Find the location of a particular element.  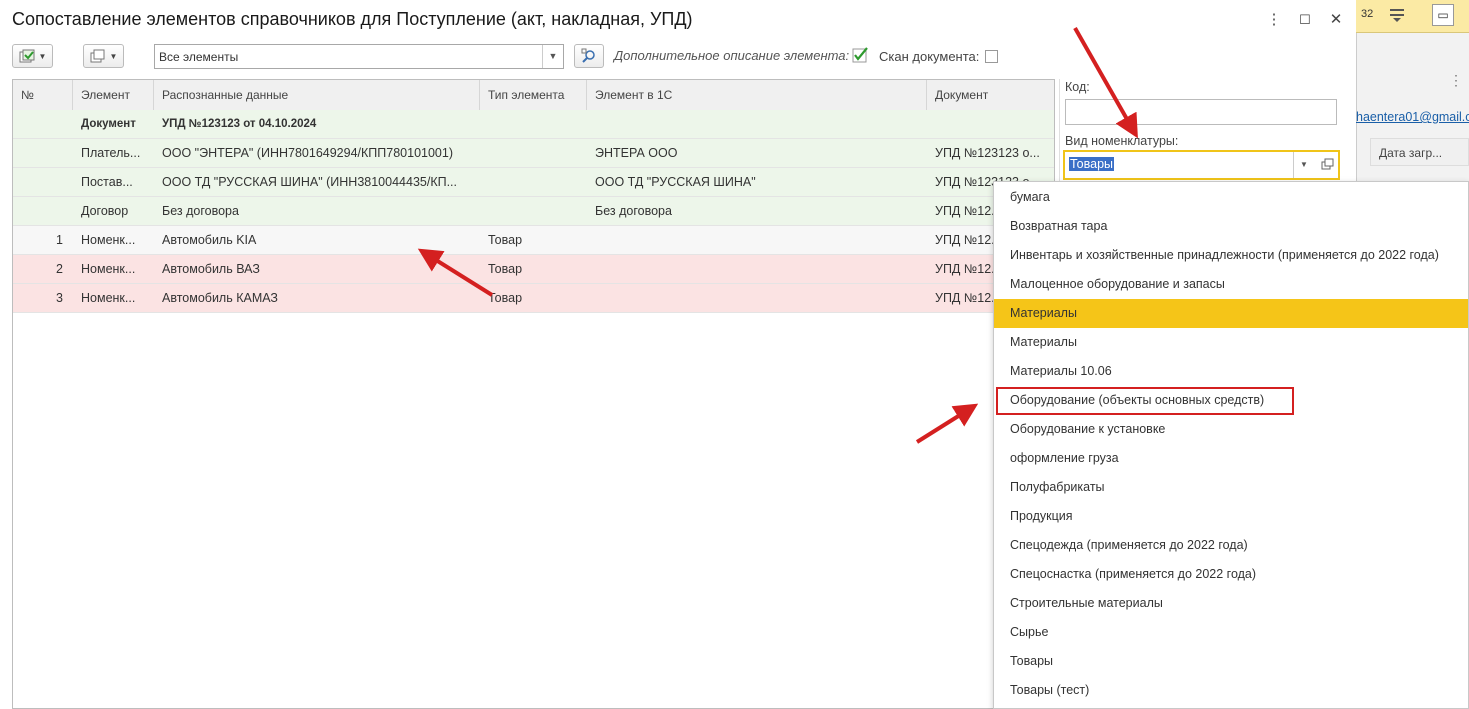

row-recognized: УПД №123123 от 04.10.2024 is located at coordinates (239, 124).